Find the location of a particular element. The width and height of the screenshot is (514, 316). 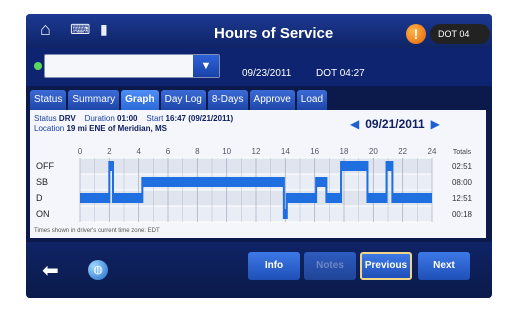

warning-icon: ! is located at coordinates (416, 34).